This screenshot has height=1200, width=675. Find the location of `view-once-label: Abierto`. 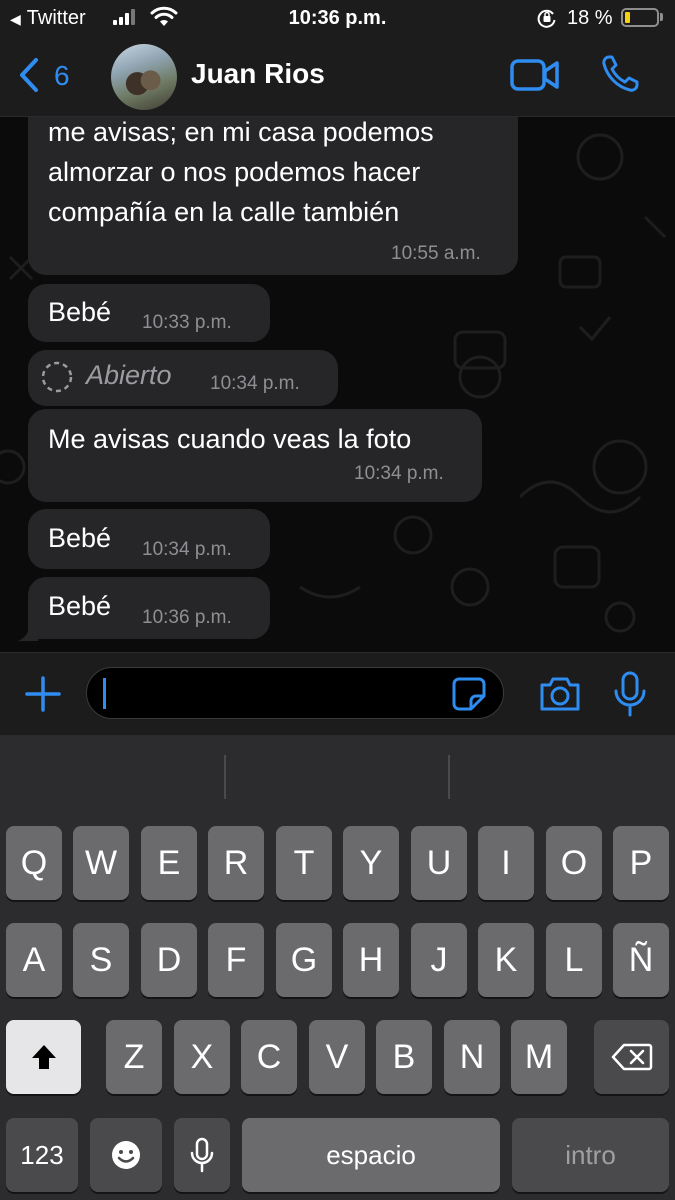

view-once-label: Abierto is located at coordinates (129, 375).